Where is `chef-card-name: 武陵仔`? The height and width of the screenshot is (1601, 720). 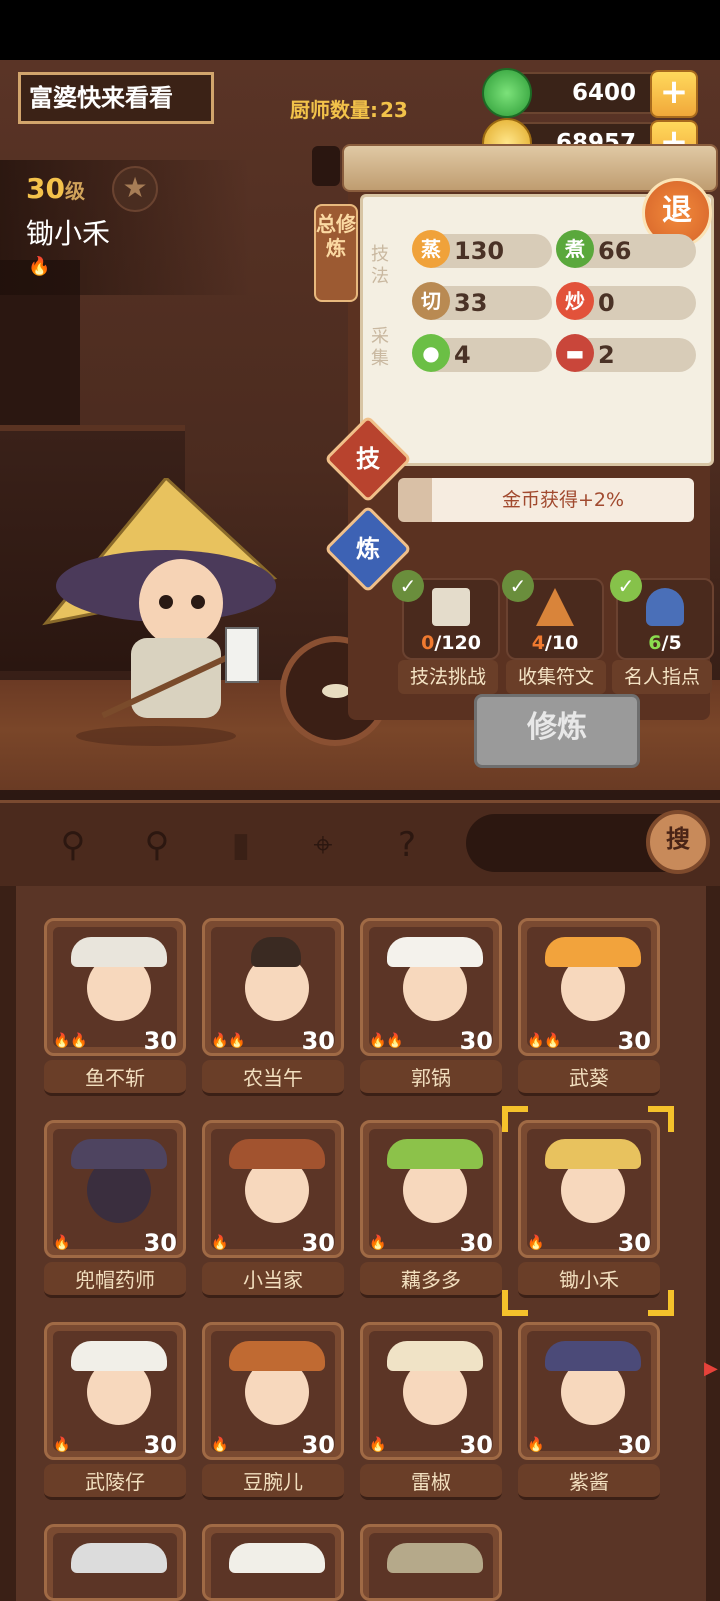 chef-card-name: 武陵仔 is located at coordinates (115, 1482).